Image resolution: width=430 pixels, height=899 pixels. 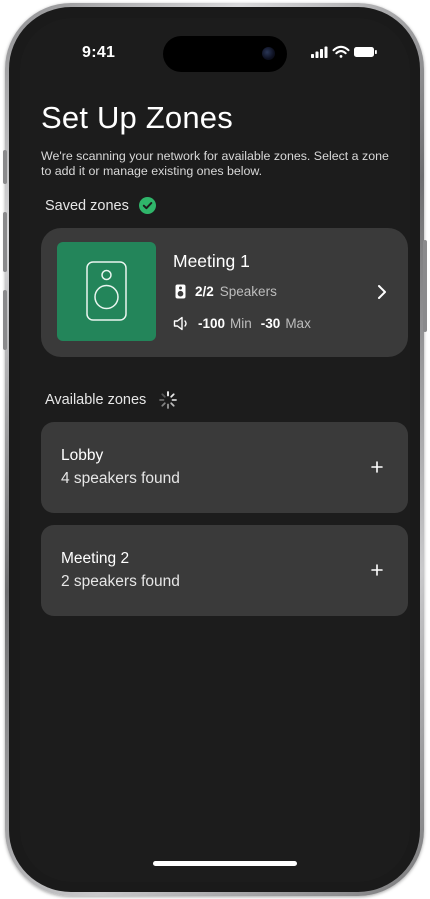 I want to click on status-icons, so click(x=345, y=52).